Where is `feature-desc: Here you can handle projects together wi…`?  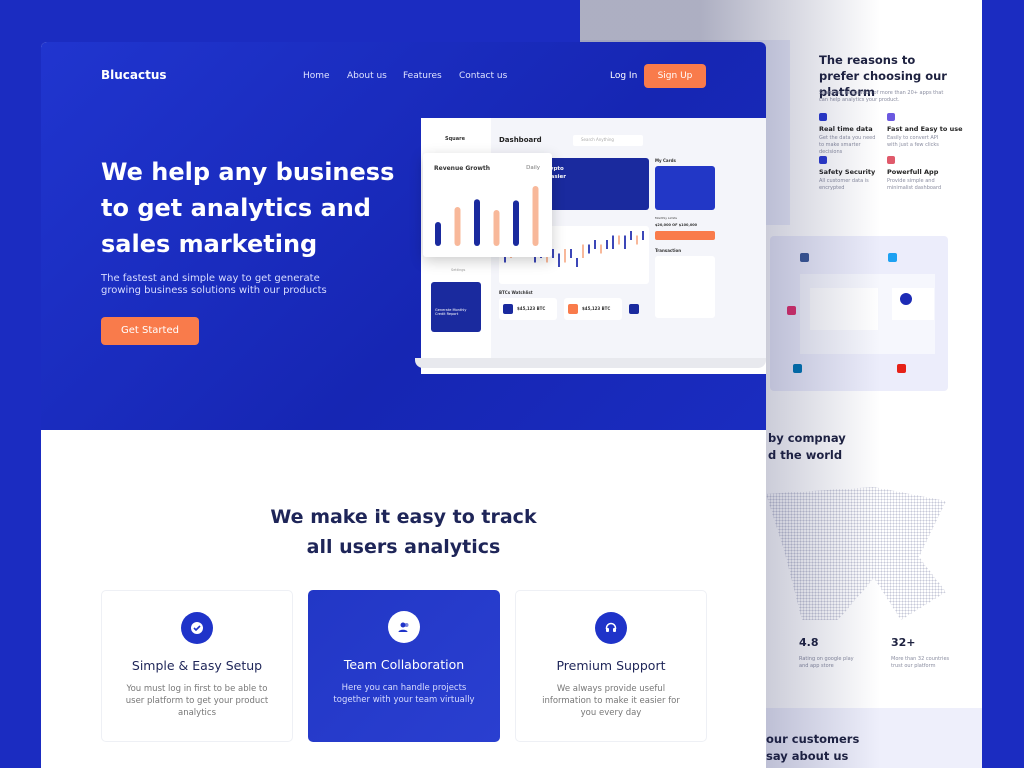 feature-desc: Here you can handle projects together wi… is located at coordinates (404, 694).